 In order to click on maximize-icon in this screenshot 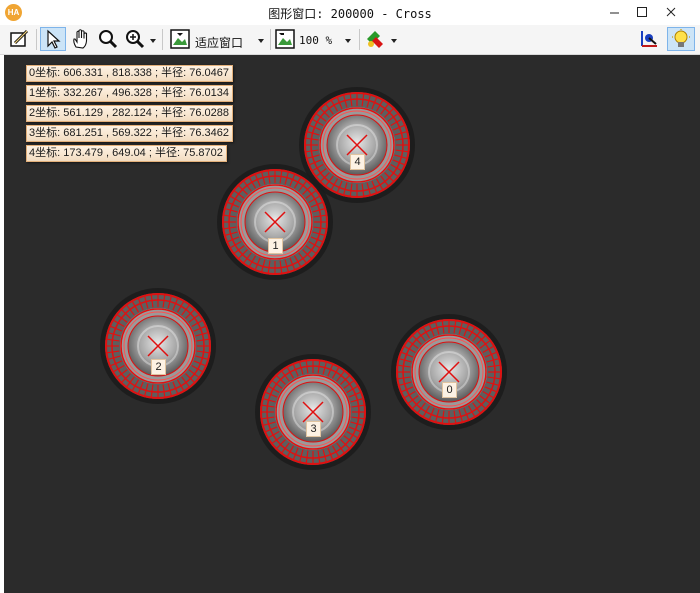, I will do `click(642, 12)`.